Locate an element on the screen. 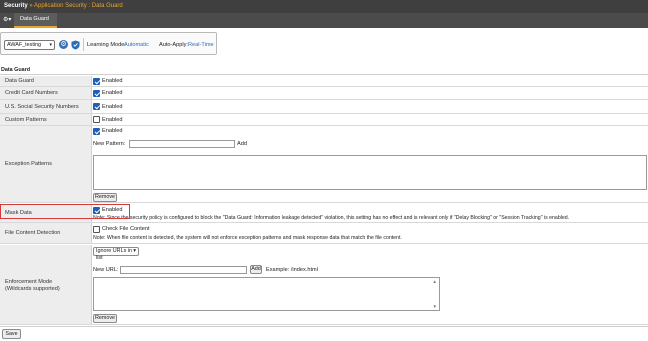  file-content-checkbox is located at coordinates (96, 229).